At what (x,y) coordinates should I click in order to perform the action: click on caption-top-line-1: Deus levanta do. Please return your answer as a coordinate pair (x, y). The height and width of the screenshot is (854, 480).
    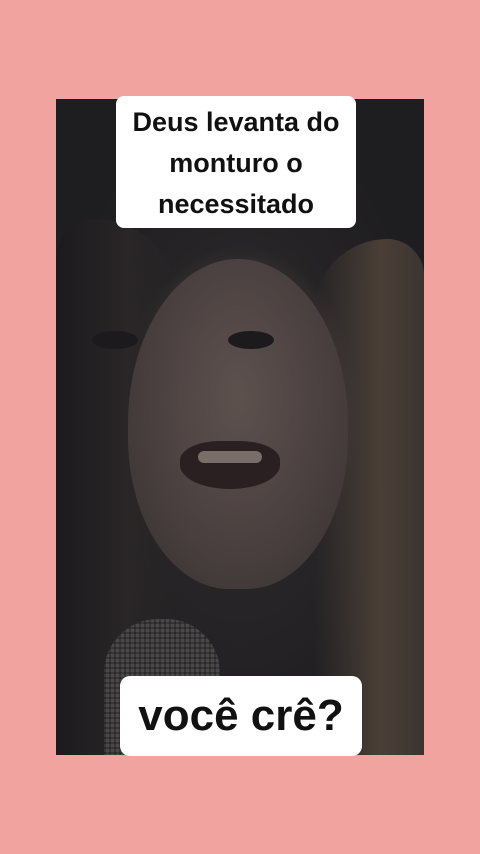
    Looking at the image, I should click on (236, 122).